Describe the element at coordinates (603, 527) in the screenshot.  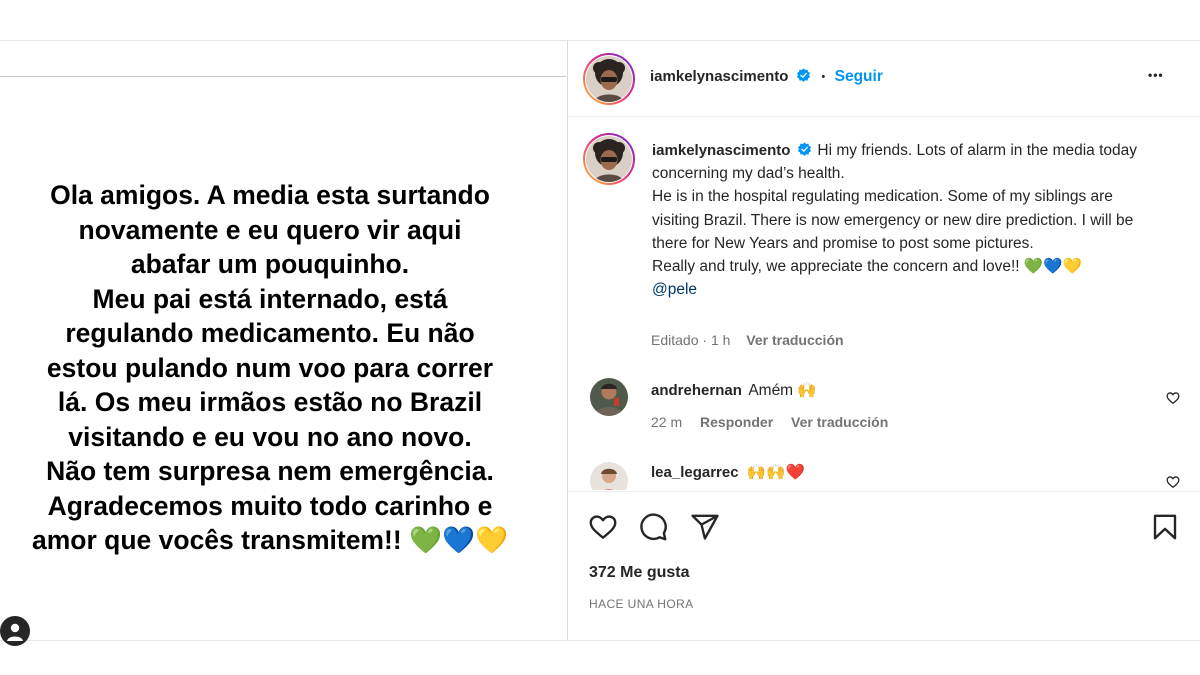
I see `like-icon` at that location.